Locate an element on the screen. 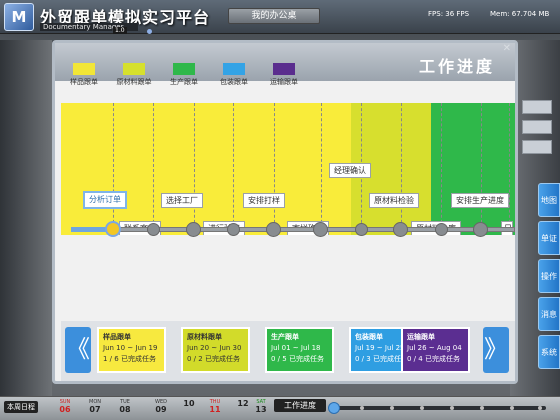 The image size is (560, 420). card-dates: Jun 10 ~ Jun 19 is located at coordinates (130, 348).